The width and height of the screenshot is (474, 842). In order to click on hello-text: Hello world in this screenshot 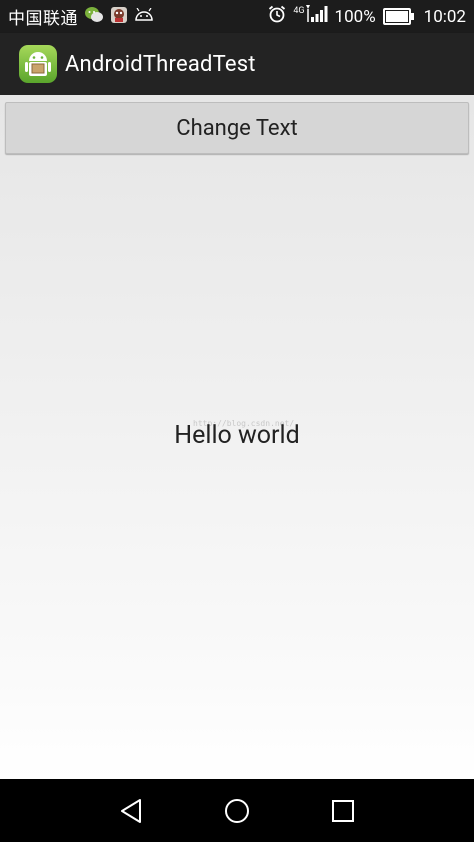, I will do `click(237, 435)`.